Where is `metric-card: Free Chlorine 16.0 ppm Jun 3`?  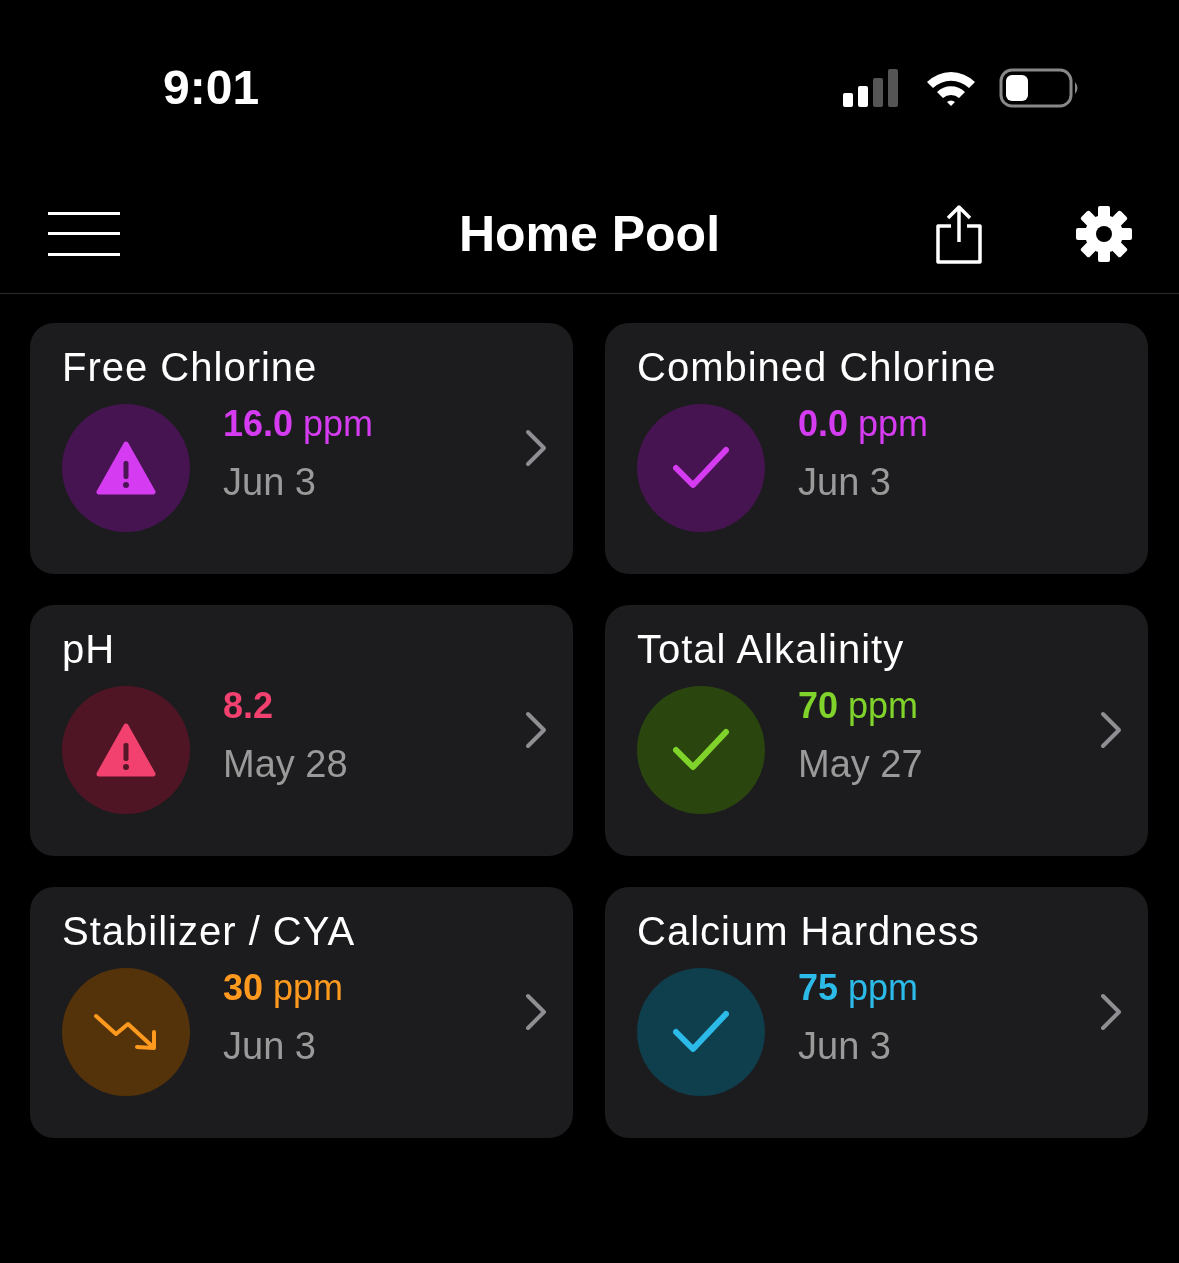
metric-card: Free Chlorine 16.0 ppm Jun 3 is located at coordinates (301, 448).